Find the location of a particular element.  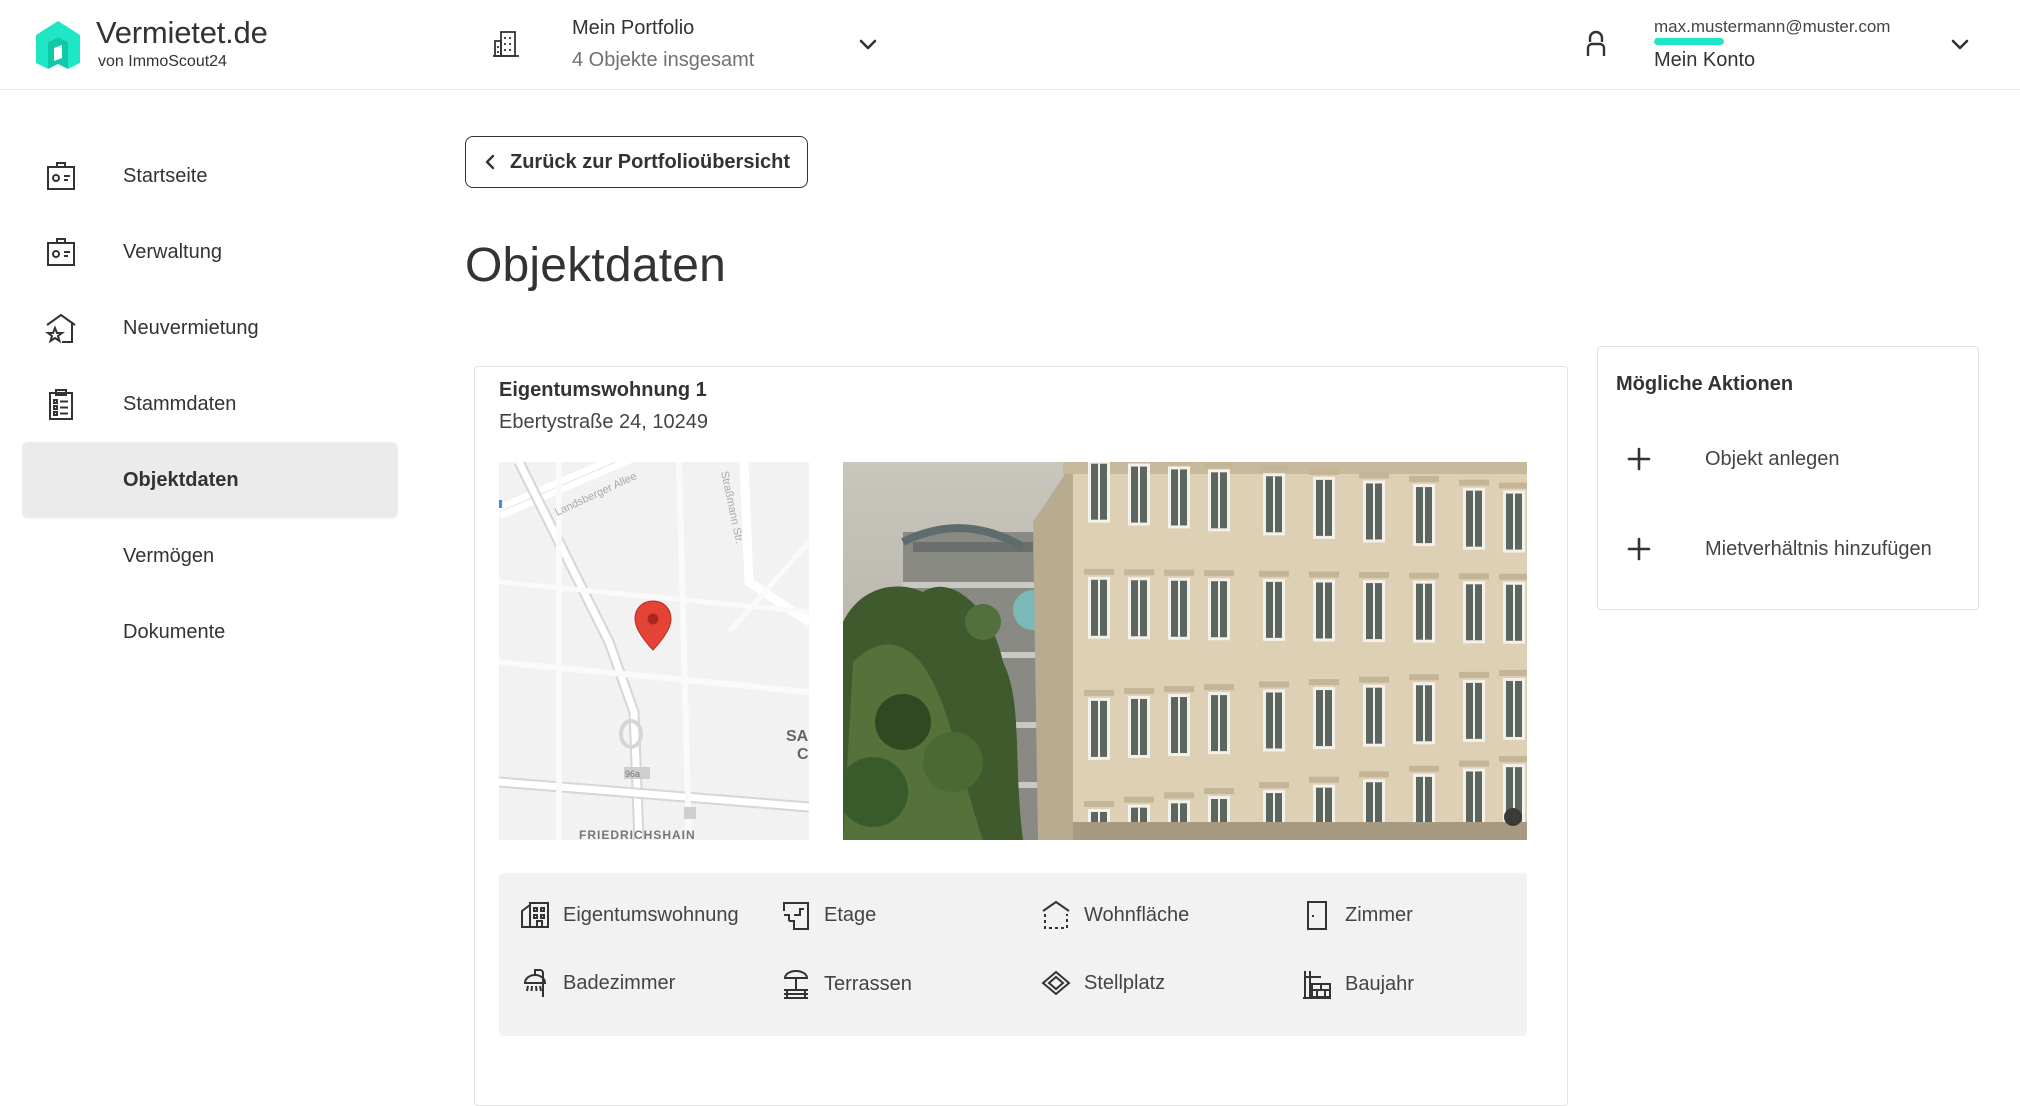

property-address: Ebertystraße 24, 10249 is located at coordinates (604, 422).